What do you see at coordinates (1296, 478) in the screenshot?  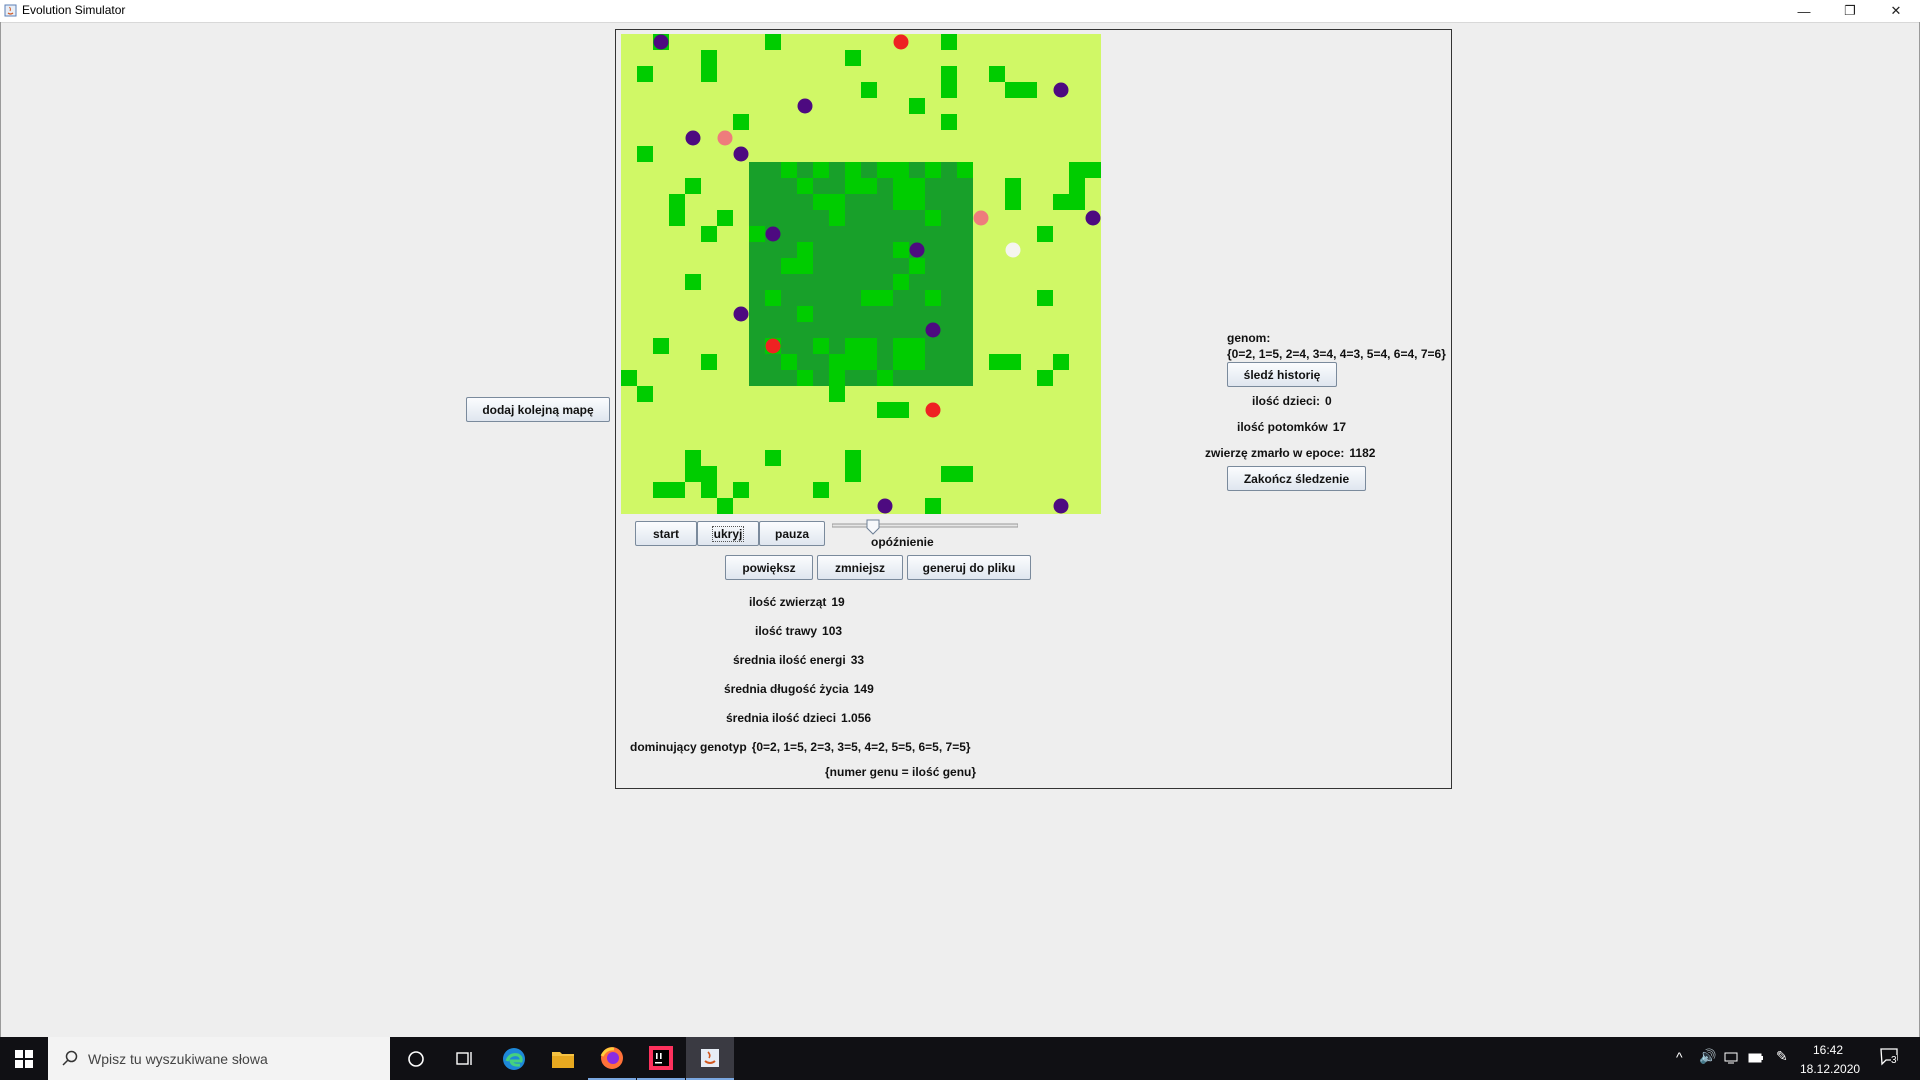 I see `end-tracking-button: Zakończ śledzenie` at bounding box center [1296, 478].